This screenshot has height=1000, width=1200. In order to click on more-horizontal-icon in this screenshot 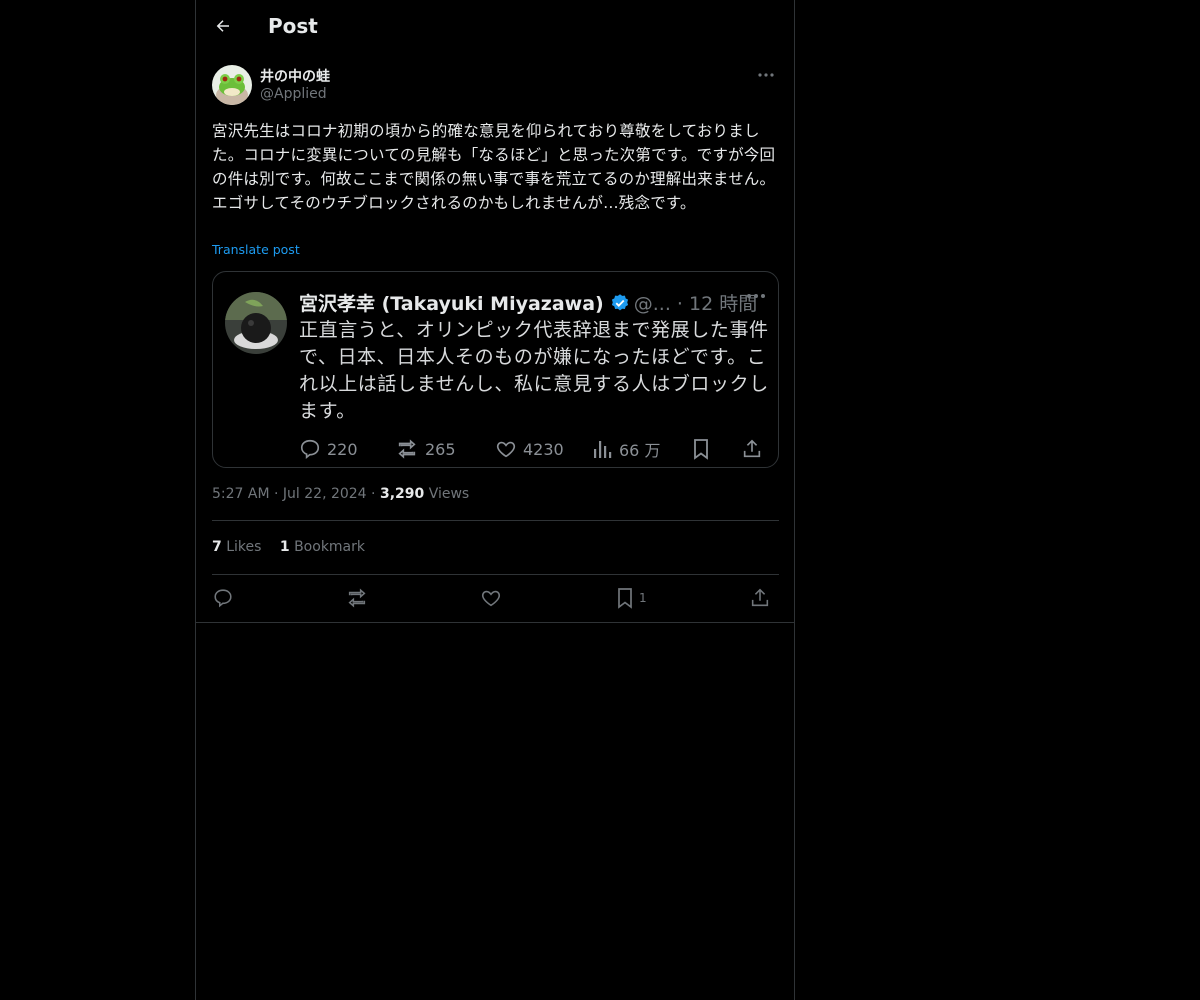, I will do `click(766, 75)`.